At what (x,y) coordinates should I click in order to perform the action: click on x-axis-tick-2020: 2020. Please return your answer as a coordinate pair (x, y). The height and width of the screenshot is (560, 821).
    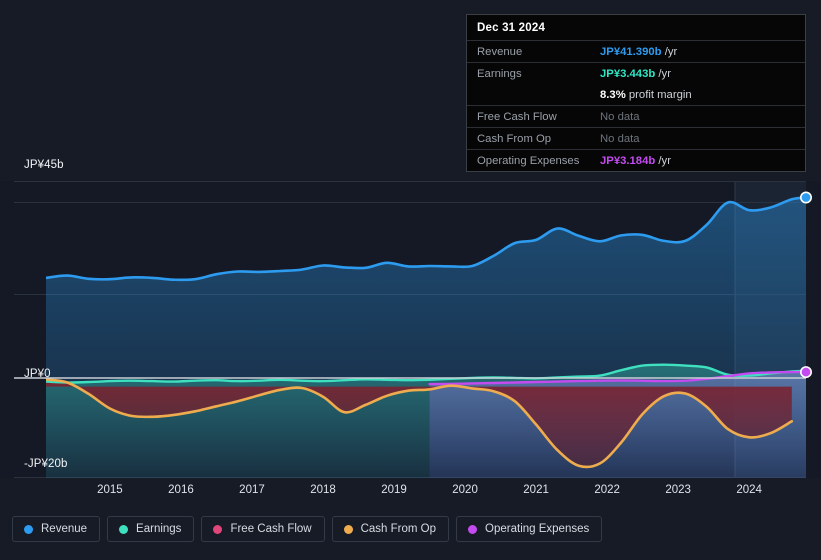
    Looking at the image, I should click on (465, 490).